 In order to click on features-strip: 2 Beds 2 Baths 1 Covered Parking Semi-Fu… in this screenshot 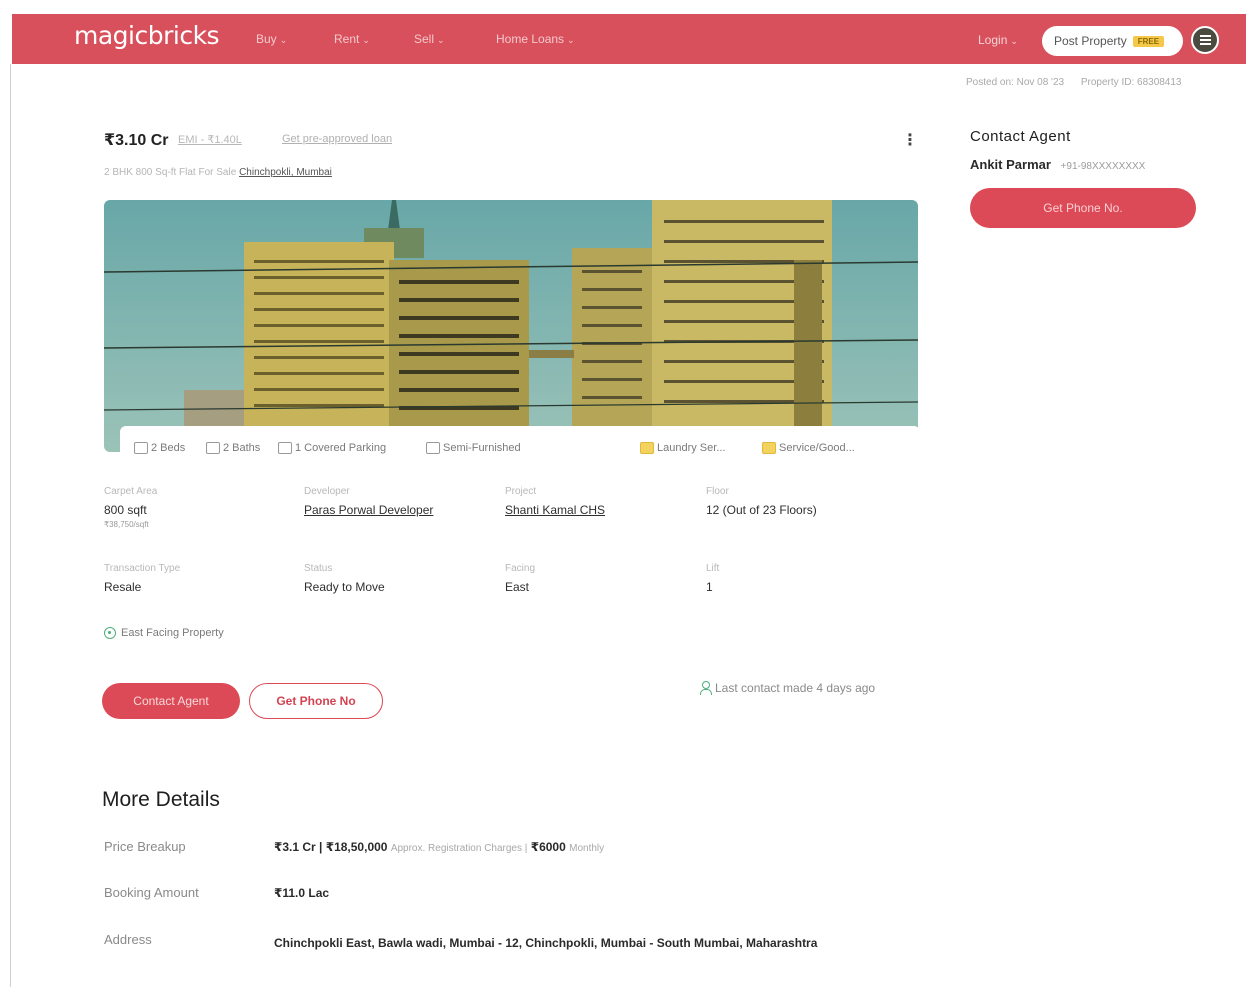, I will do `click(520, 447)`.